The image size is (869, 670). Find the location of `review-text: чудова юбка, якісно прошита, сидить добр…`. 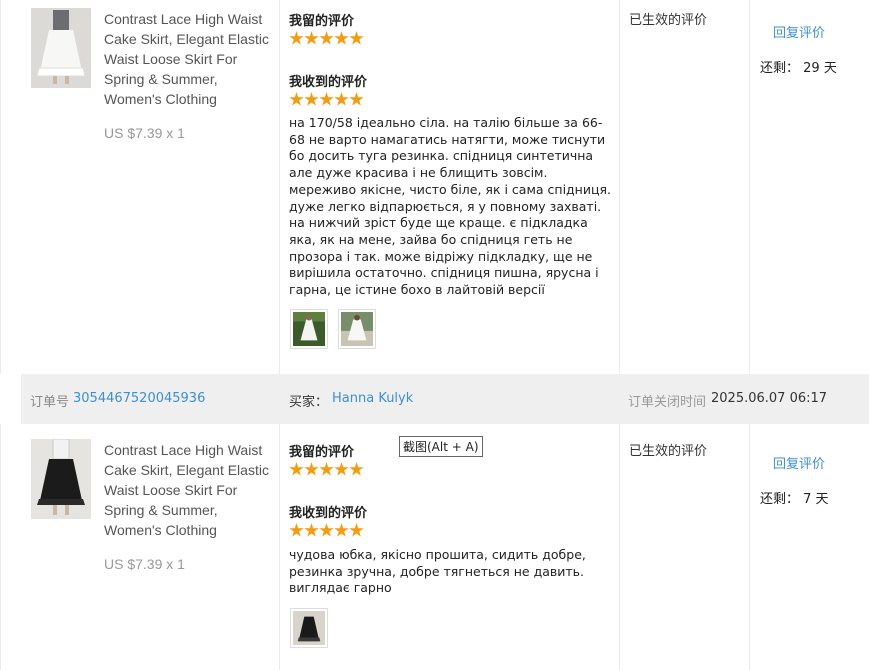

review-text: чудова юбка, якісно прошита, сидить добр… is located at coordinates (437, 571).